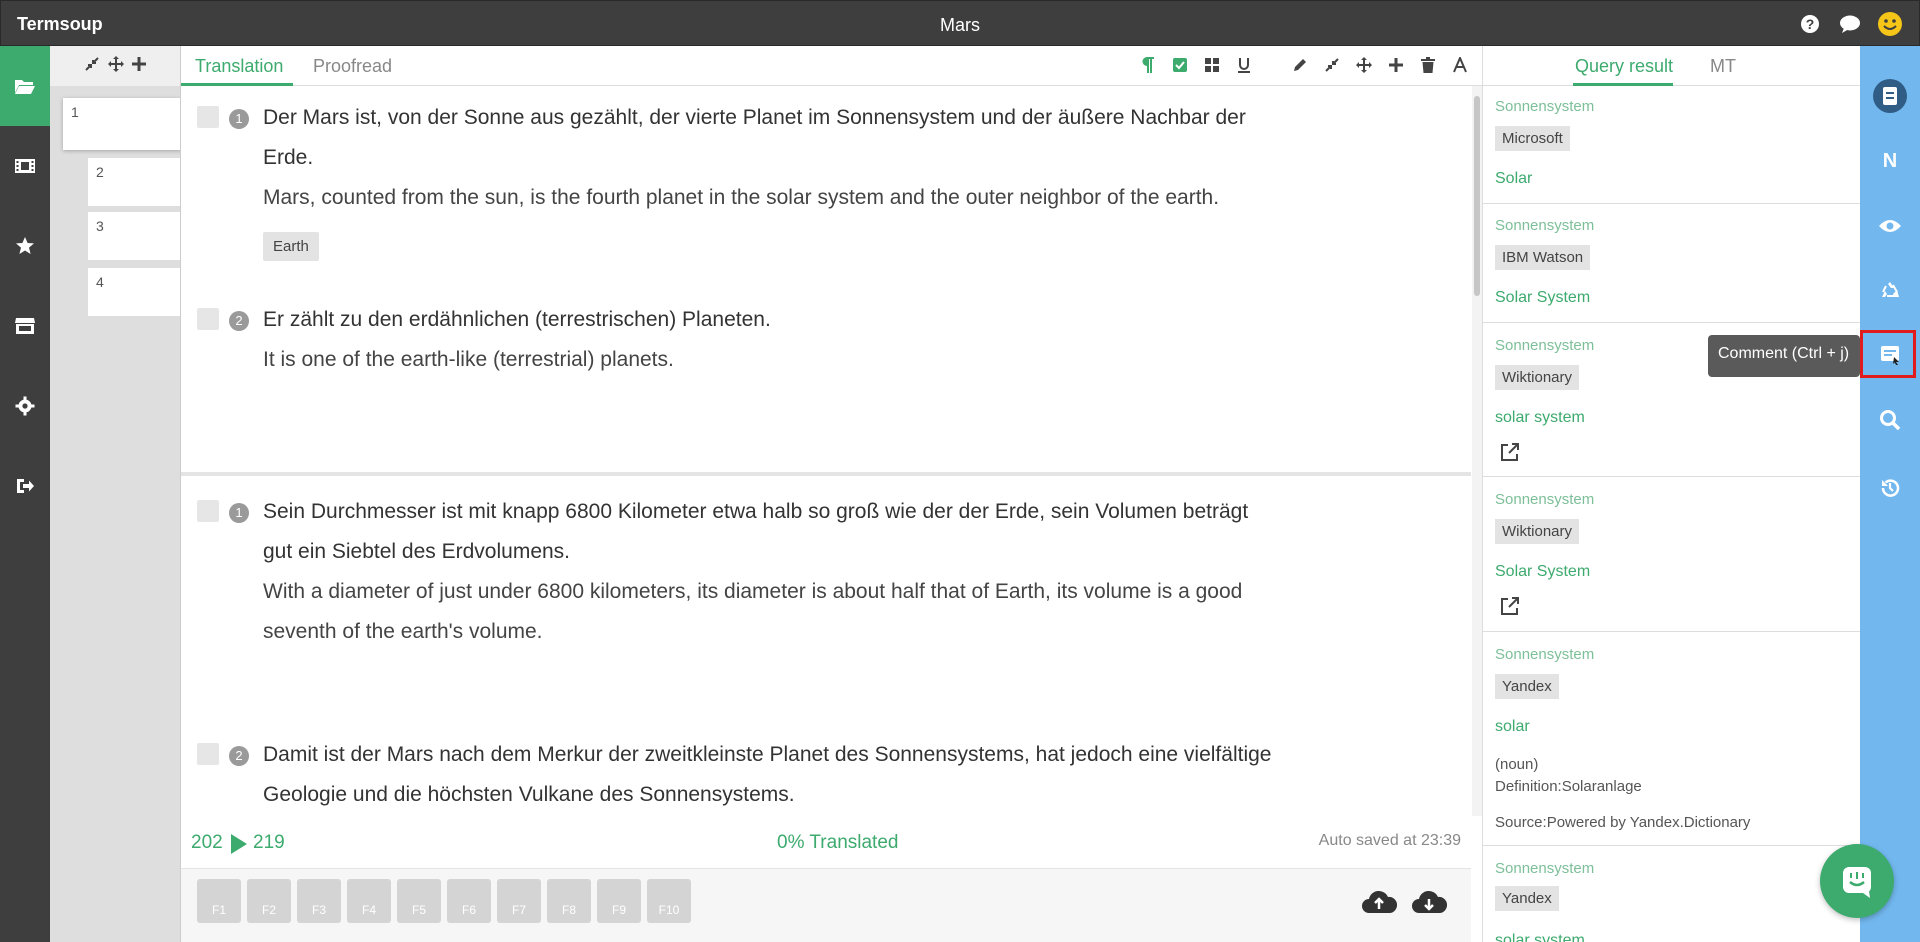 The height and width of the screenshot is (942, 1920). Describe the element at coordinates (122, 124) in the screenshot. I see `segment-thumb-1: 1` at that location.